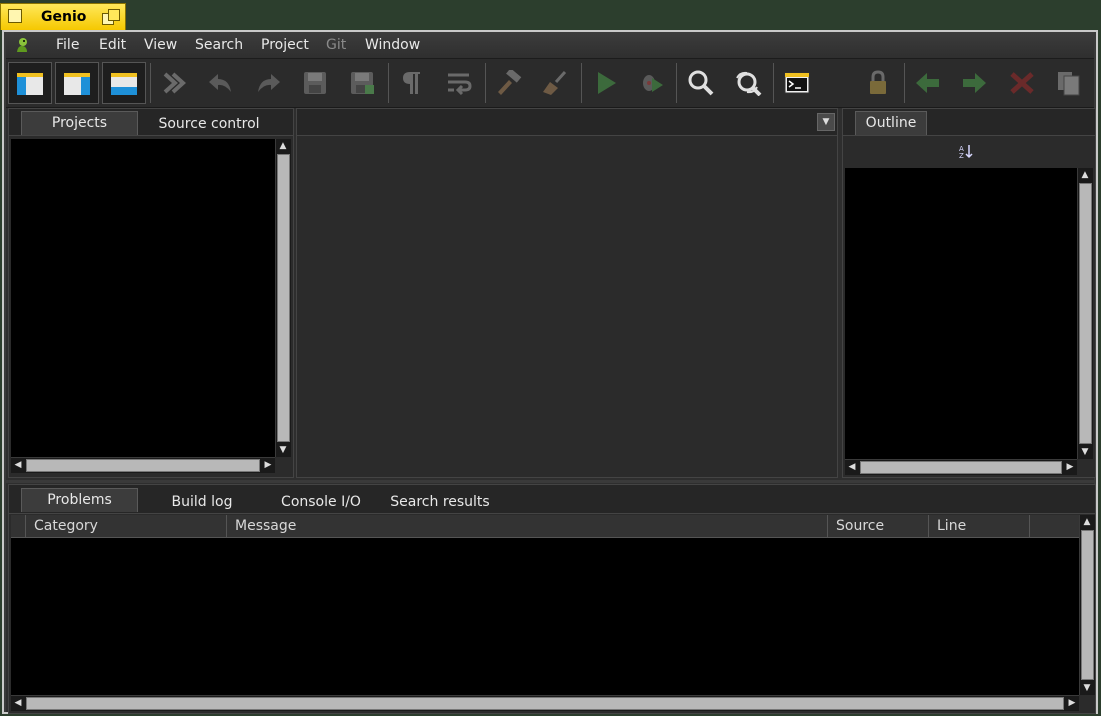 This screenshot has height=716, width=1101. I want to click on chevron-down-icon: ▼, so click(826, 122).